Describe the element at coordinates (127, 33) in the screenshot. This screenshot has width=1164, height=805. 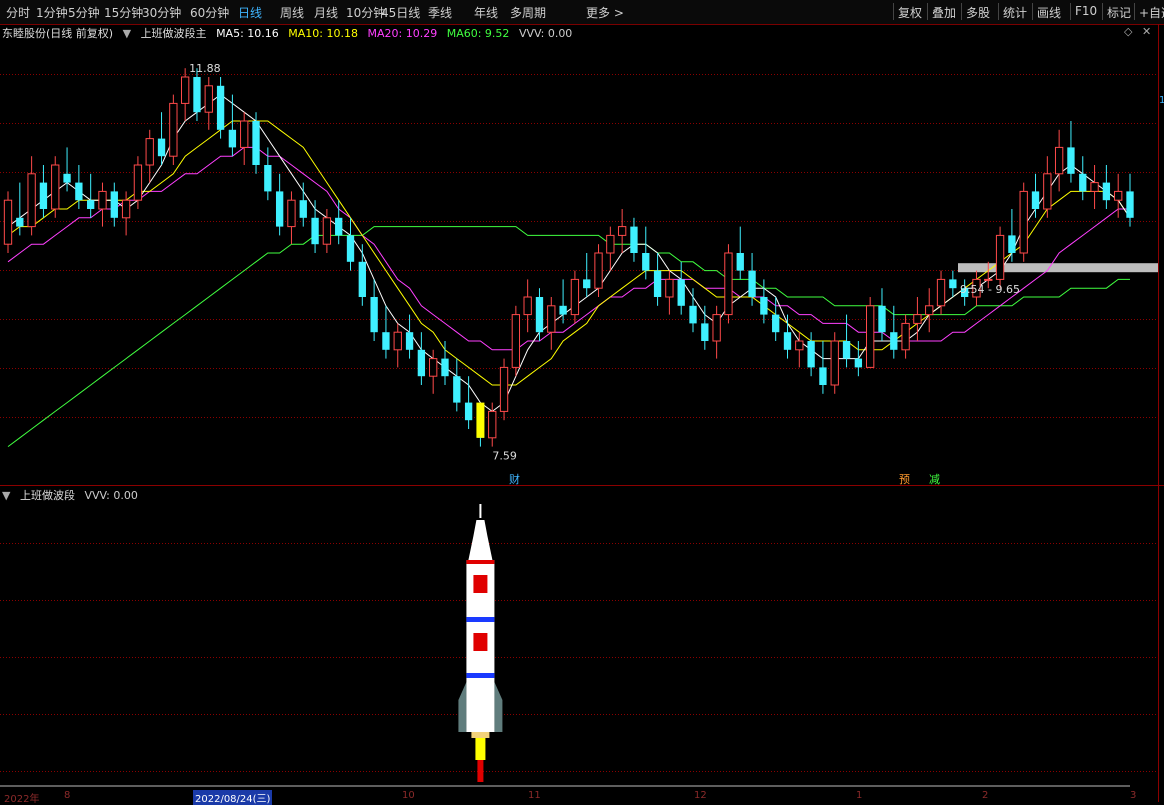
I see `indicator-toggle-icon: ▼` at that location.